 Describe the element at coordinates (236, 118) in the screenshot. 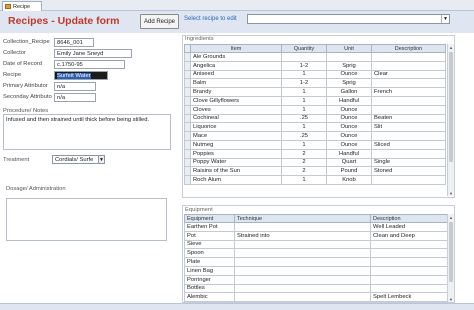

I see `ingredient-item-cell: Cochineal` at that location.